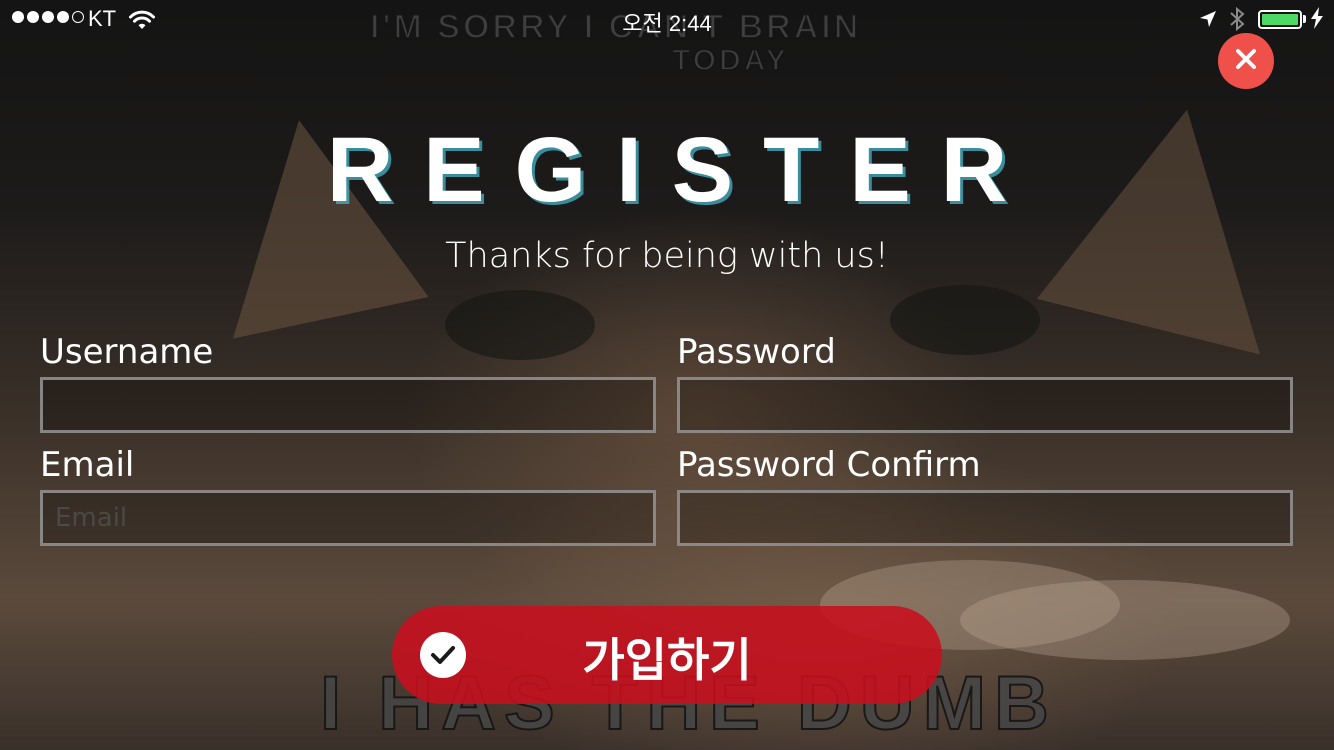 The image size is (1334, 750). What do you see at coordinates (985, 405) in the screenshot?
I see `password-input` at bounding box center [985, 405].